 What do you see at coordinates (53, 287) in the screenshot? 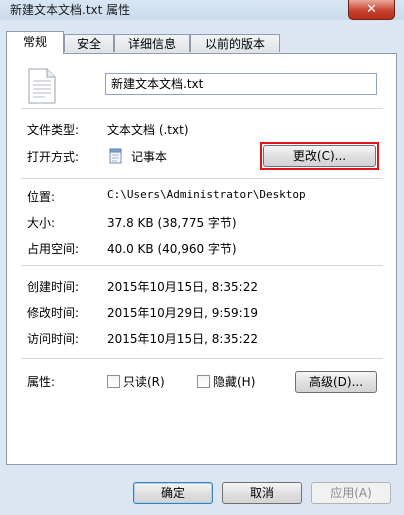
I see `created-label: 创建时间:` at bounding box center [53, 287].